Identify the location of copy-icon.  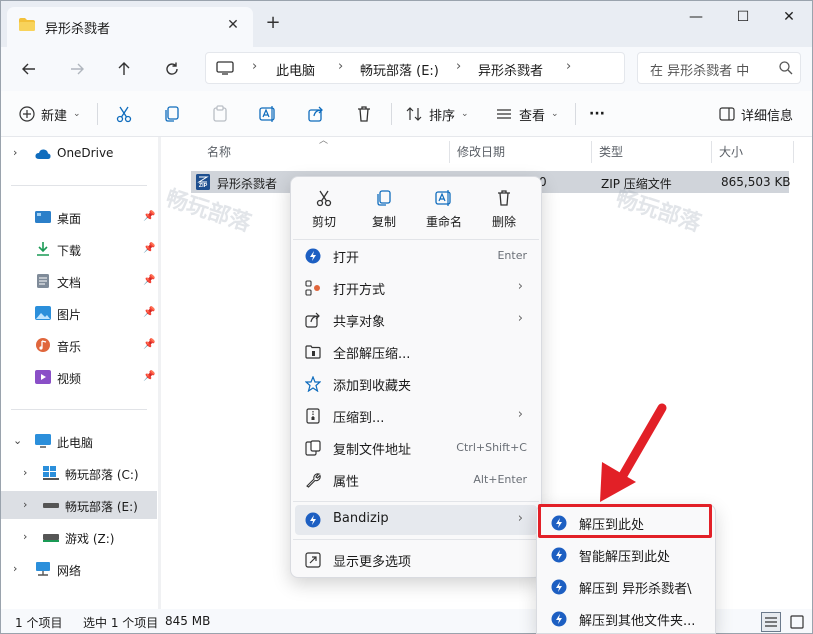
(384, 198).